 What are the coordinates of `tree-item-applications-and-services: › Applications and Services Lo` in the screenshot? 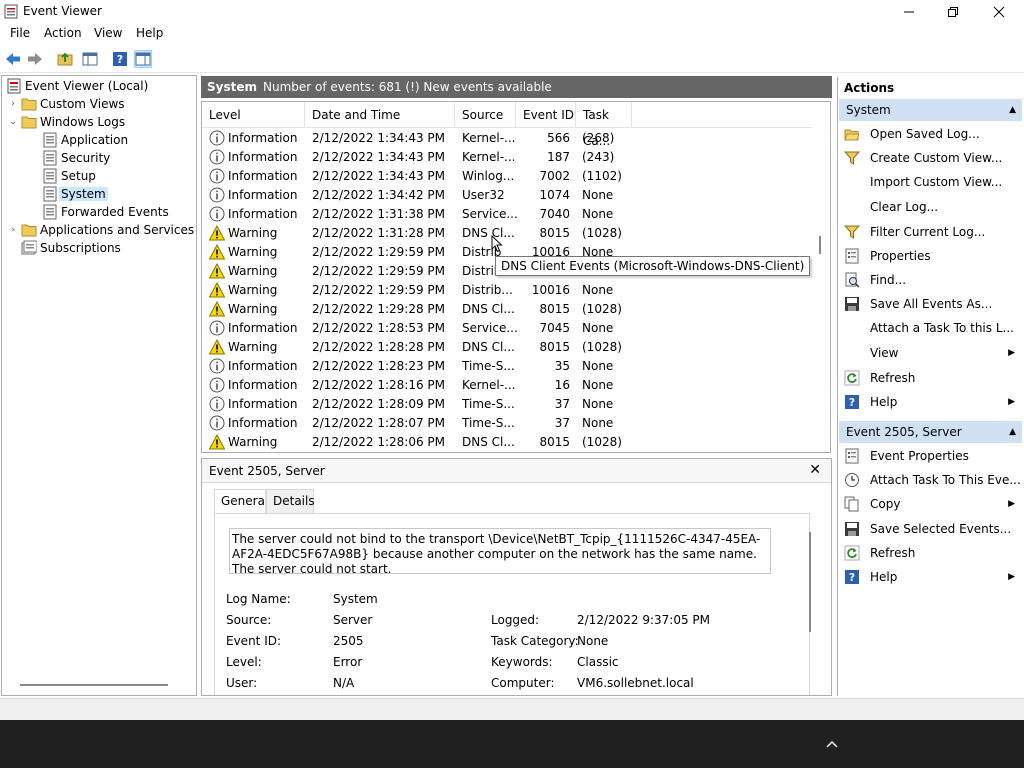 It's located at (102, 230).